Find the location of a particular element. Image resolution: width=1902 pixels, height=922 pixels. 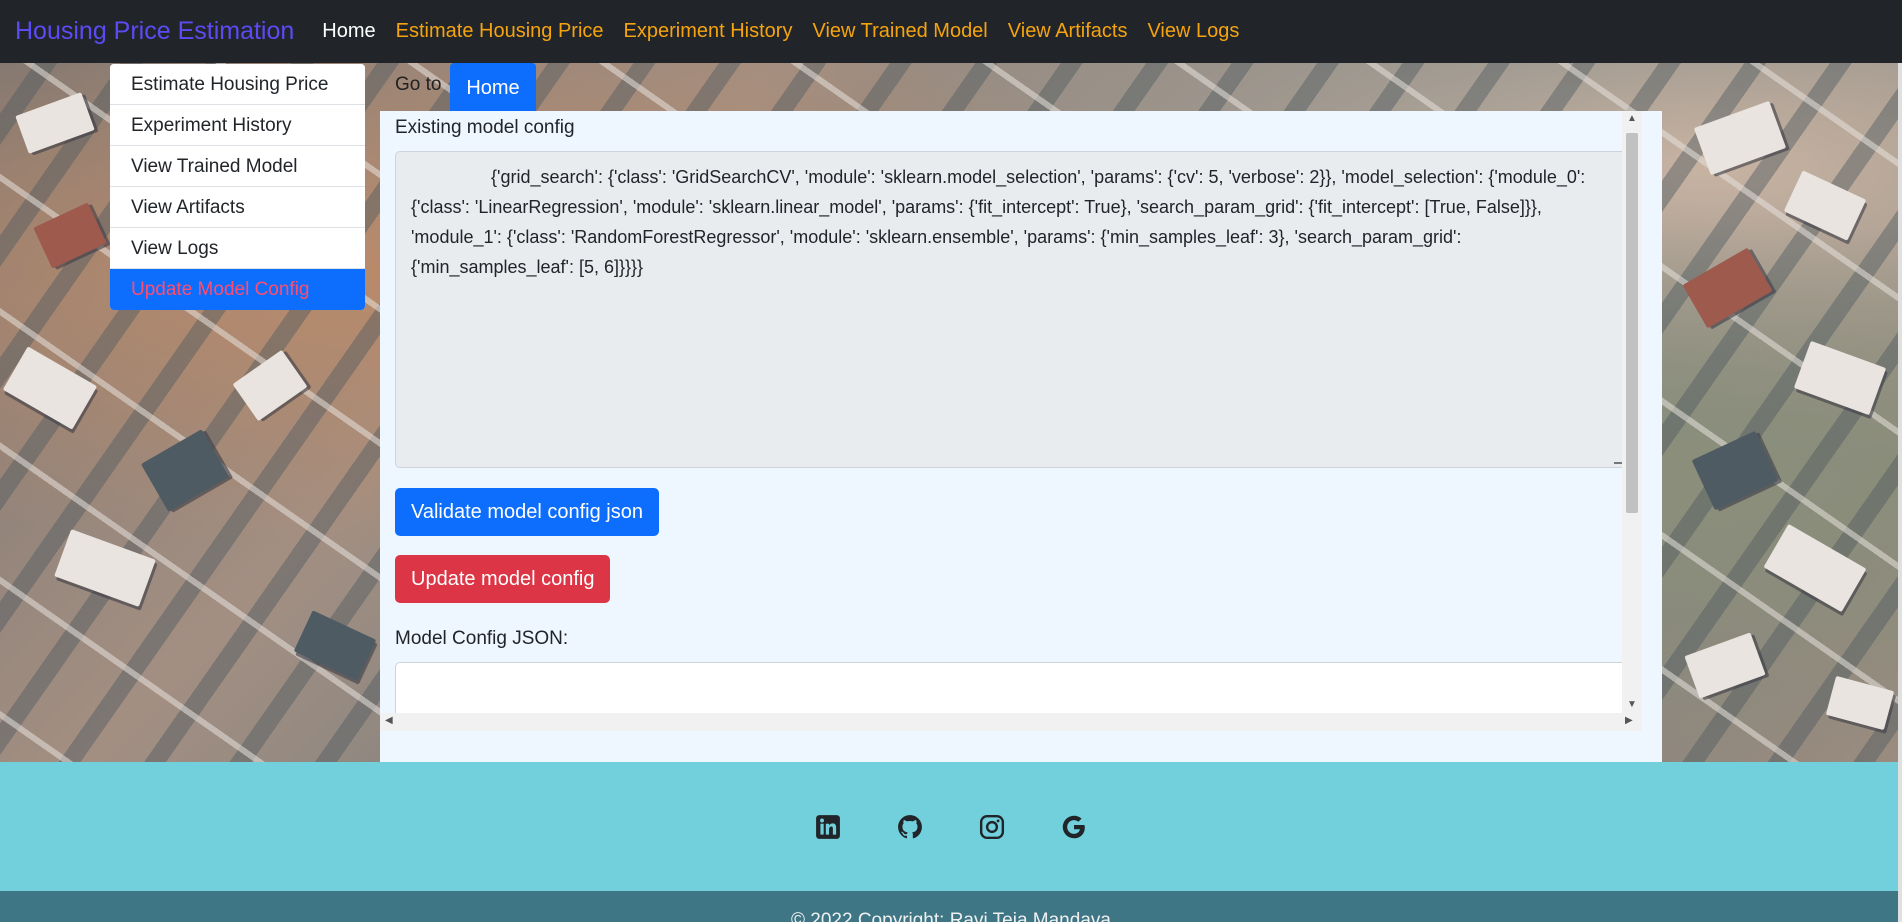

side-item-estimate-housing-price: Estimate Housing Price is located at coordinates (237, 84).